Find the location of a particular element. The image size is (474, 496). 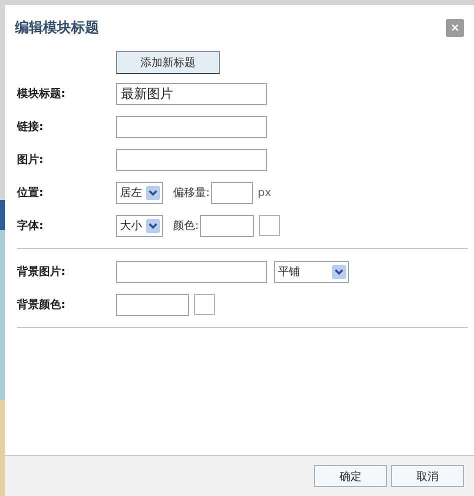

title-input: 最新图片 is located at coordinates (191, 93).